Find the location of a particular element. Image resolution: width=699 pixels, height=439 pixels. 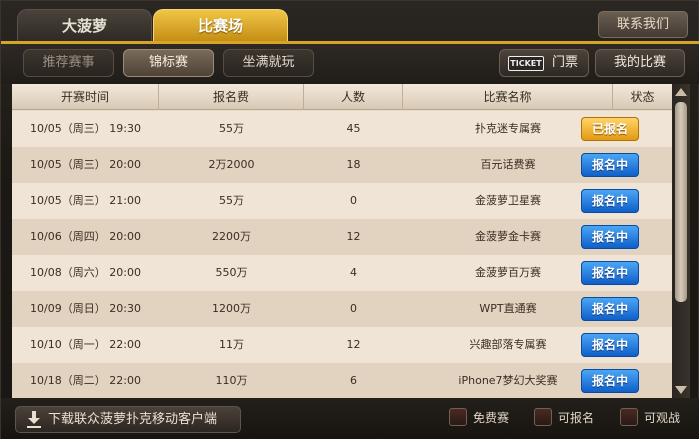

entry-fee: 1200万 is located at coordinates (231, 308).